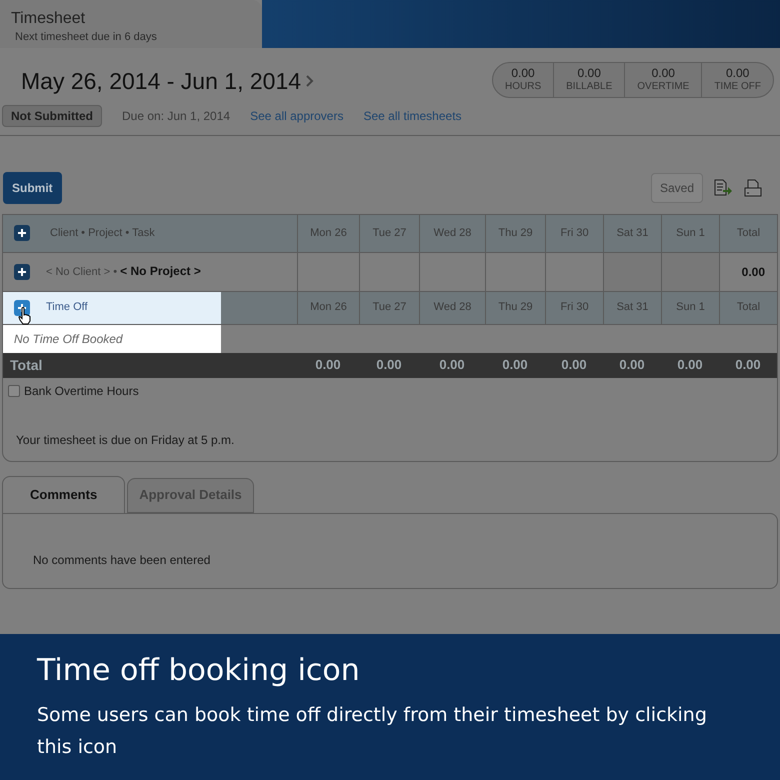 The width and height of the screenshot is (780, 780). What do you see at coordinates (372, 731) in the screenshot?
I see `caption-text: Some users can book time off directly from their timesheet by clicking this icon` at bounding box center [372, 731].